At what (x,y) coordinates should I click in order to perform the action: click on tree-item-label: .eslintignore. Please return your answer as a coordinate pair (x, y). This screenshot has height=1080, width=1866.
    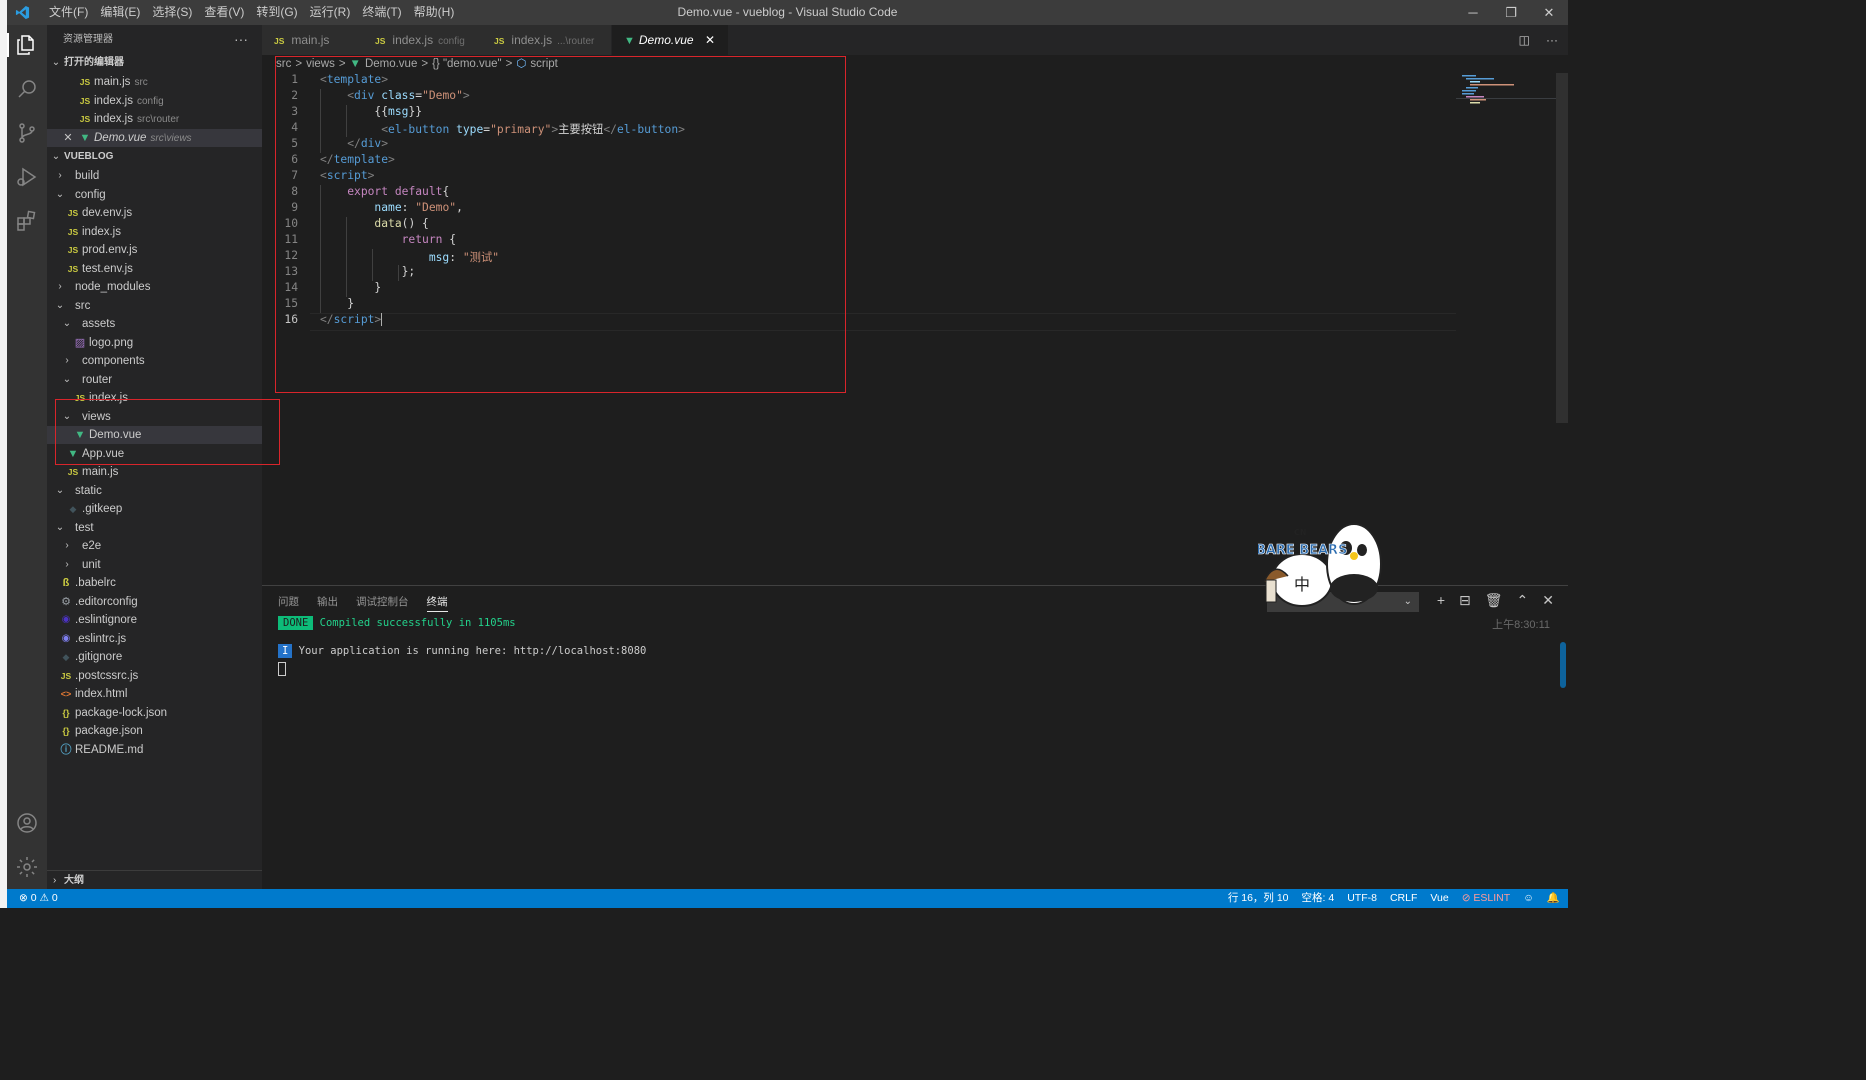
    Looking at the image, I should click on (106, 620).